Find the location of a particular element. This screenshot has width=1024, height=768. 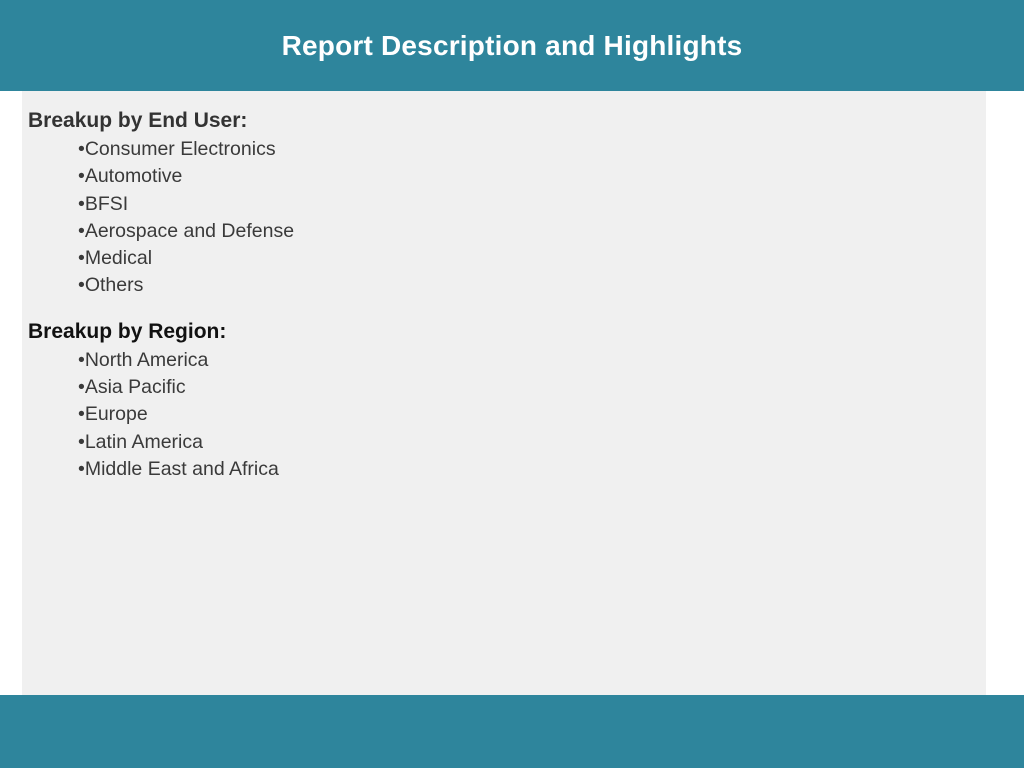

list-item: Medical is located at coordinates (532, 258).